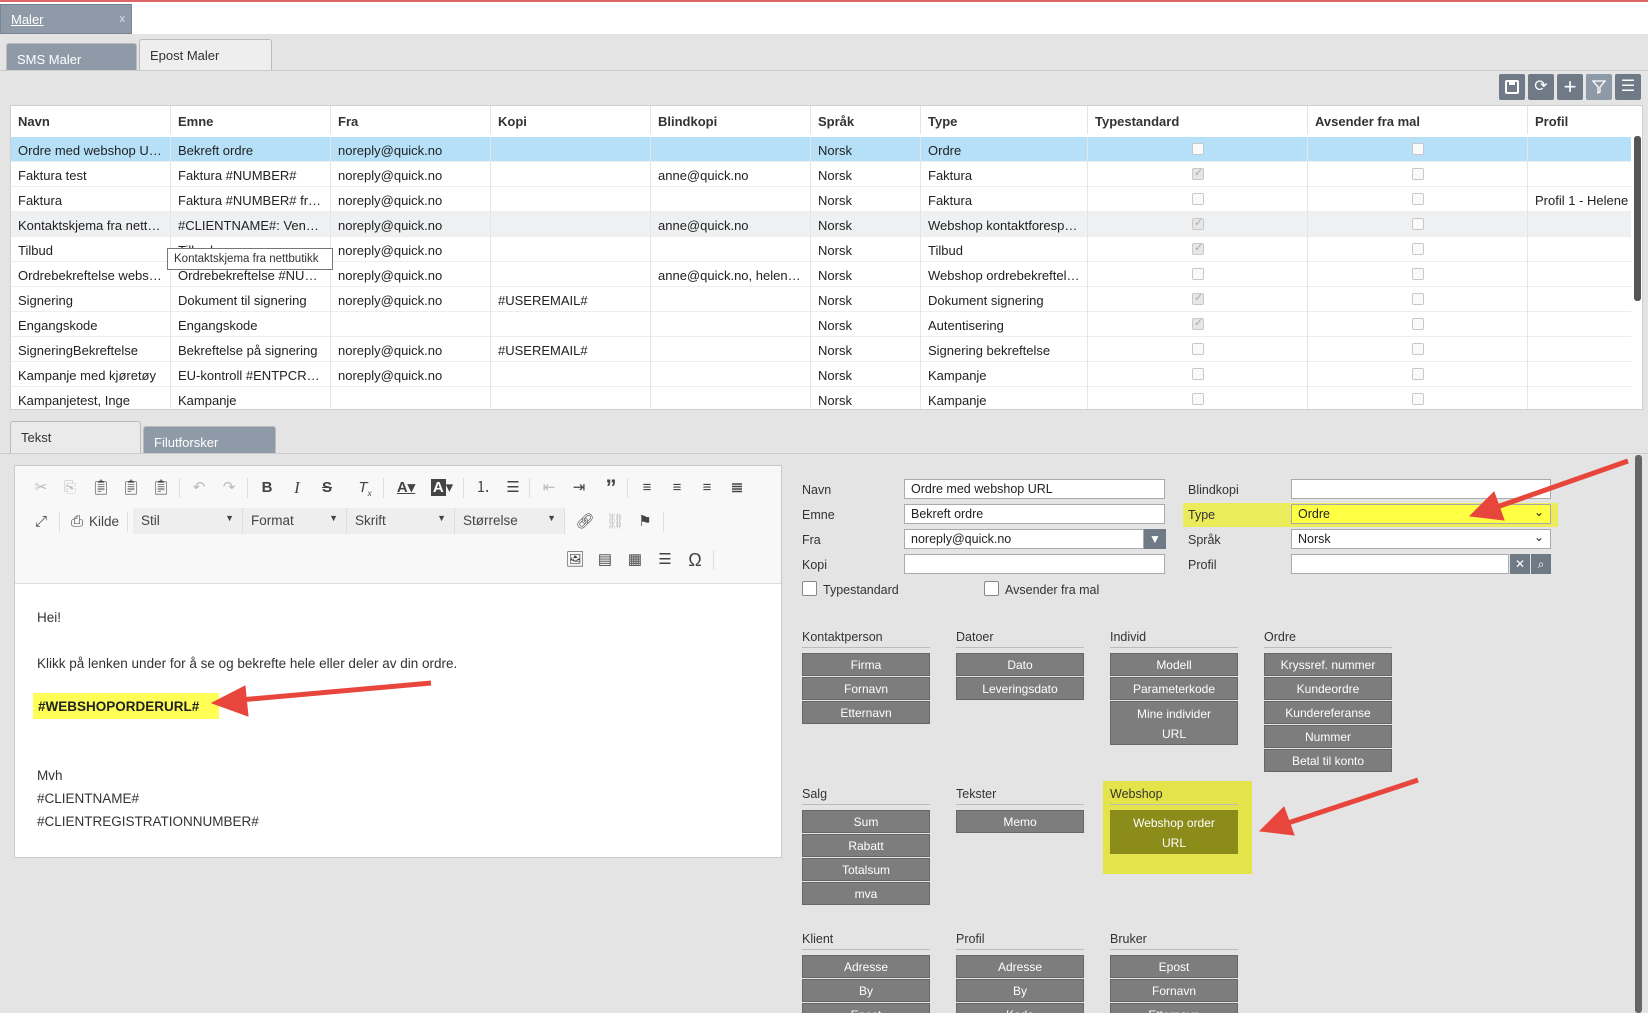 This screenshot has height=1013, width=1648. I want to click on arrowhead-type, so click(1486, 506).